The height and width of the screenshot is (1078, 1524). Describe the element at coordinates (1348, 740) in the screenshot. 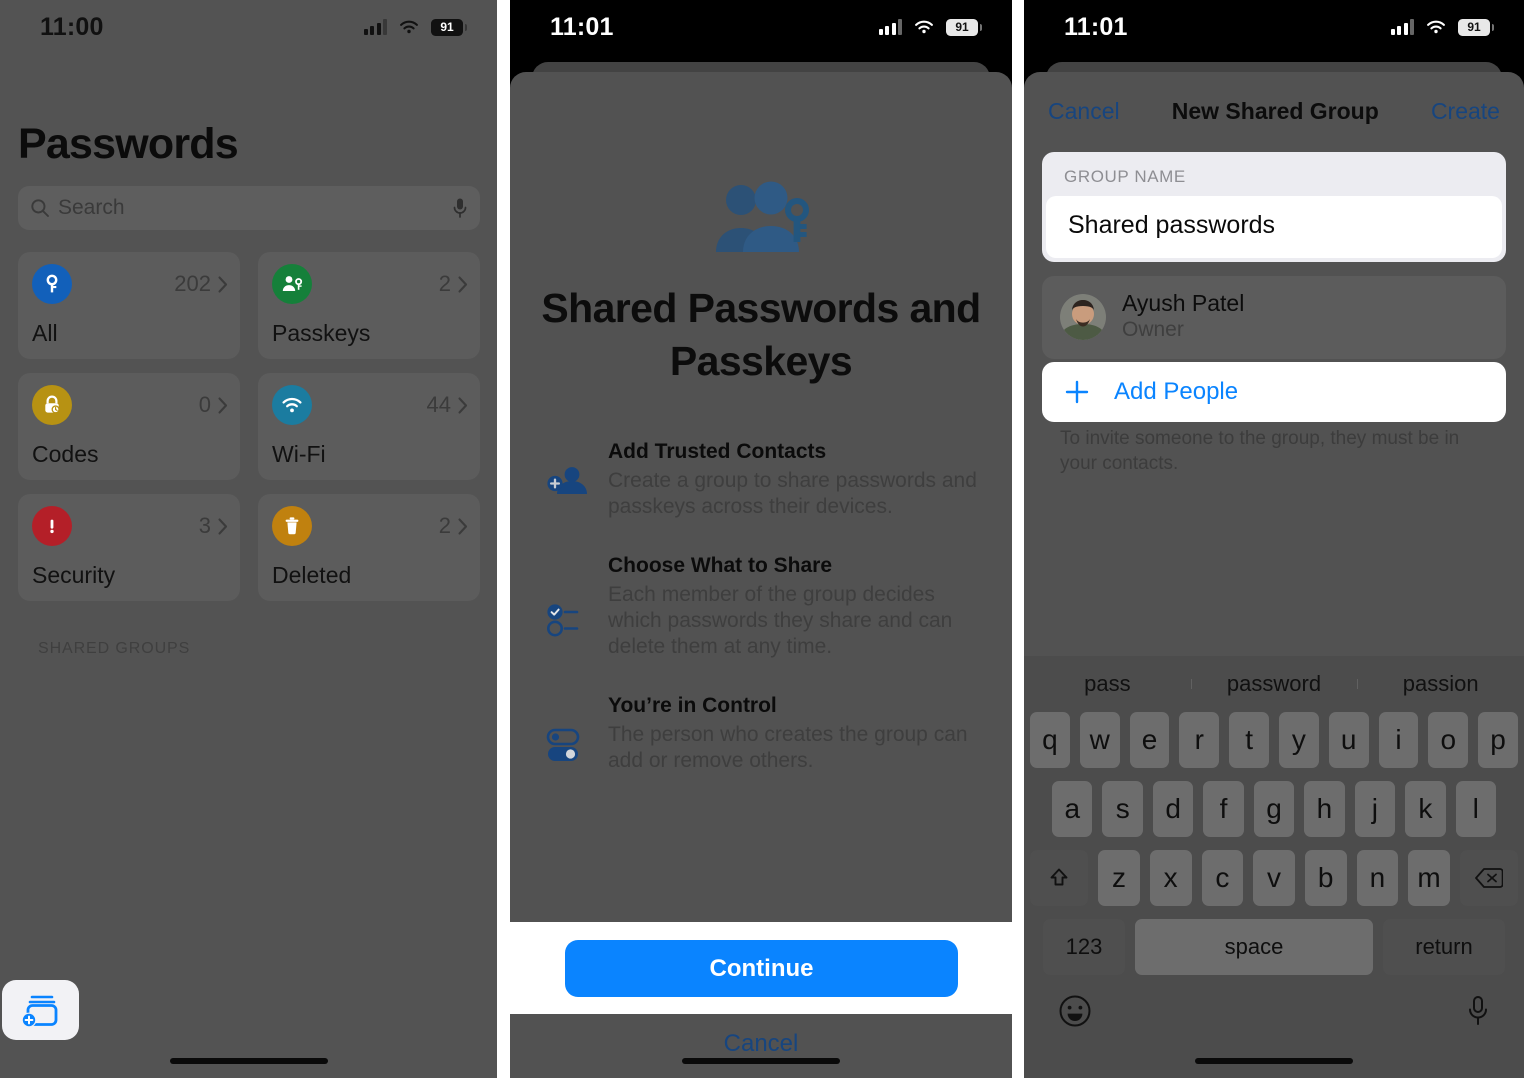

I see `key-u: u` at that location.